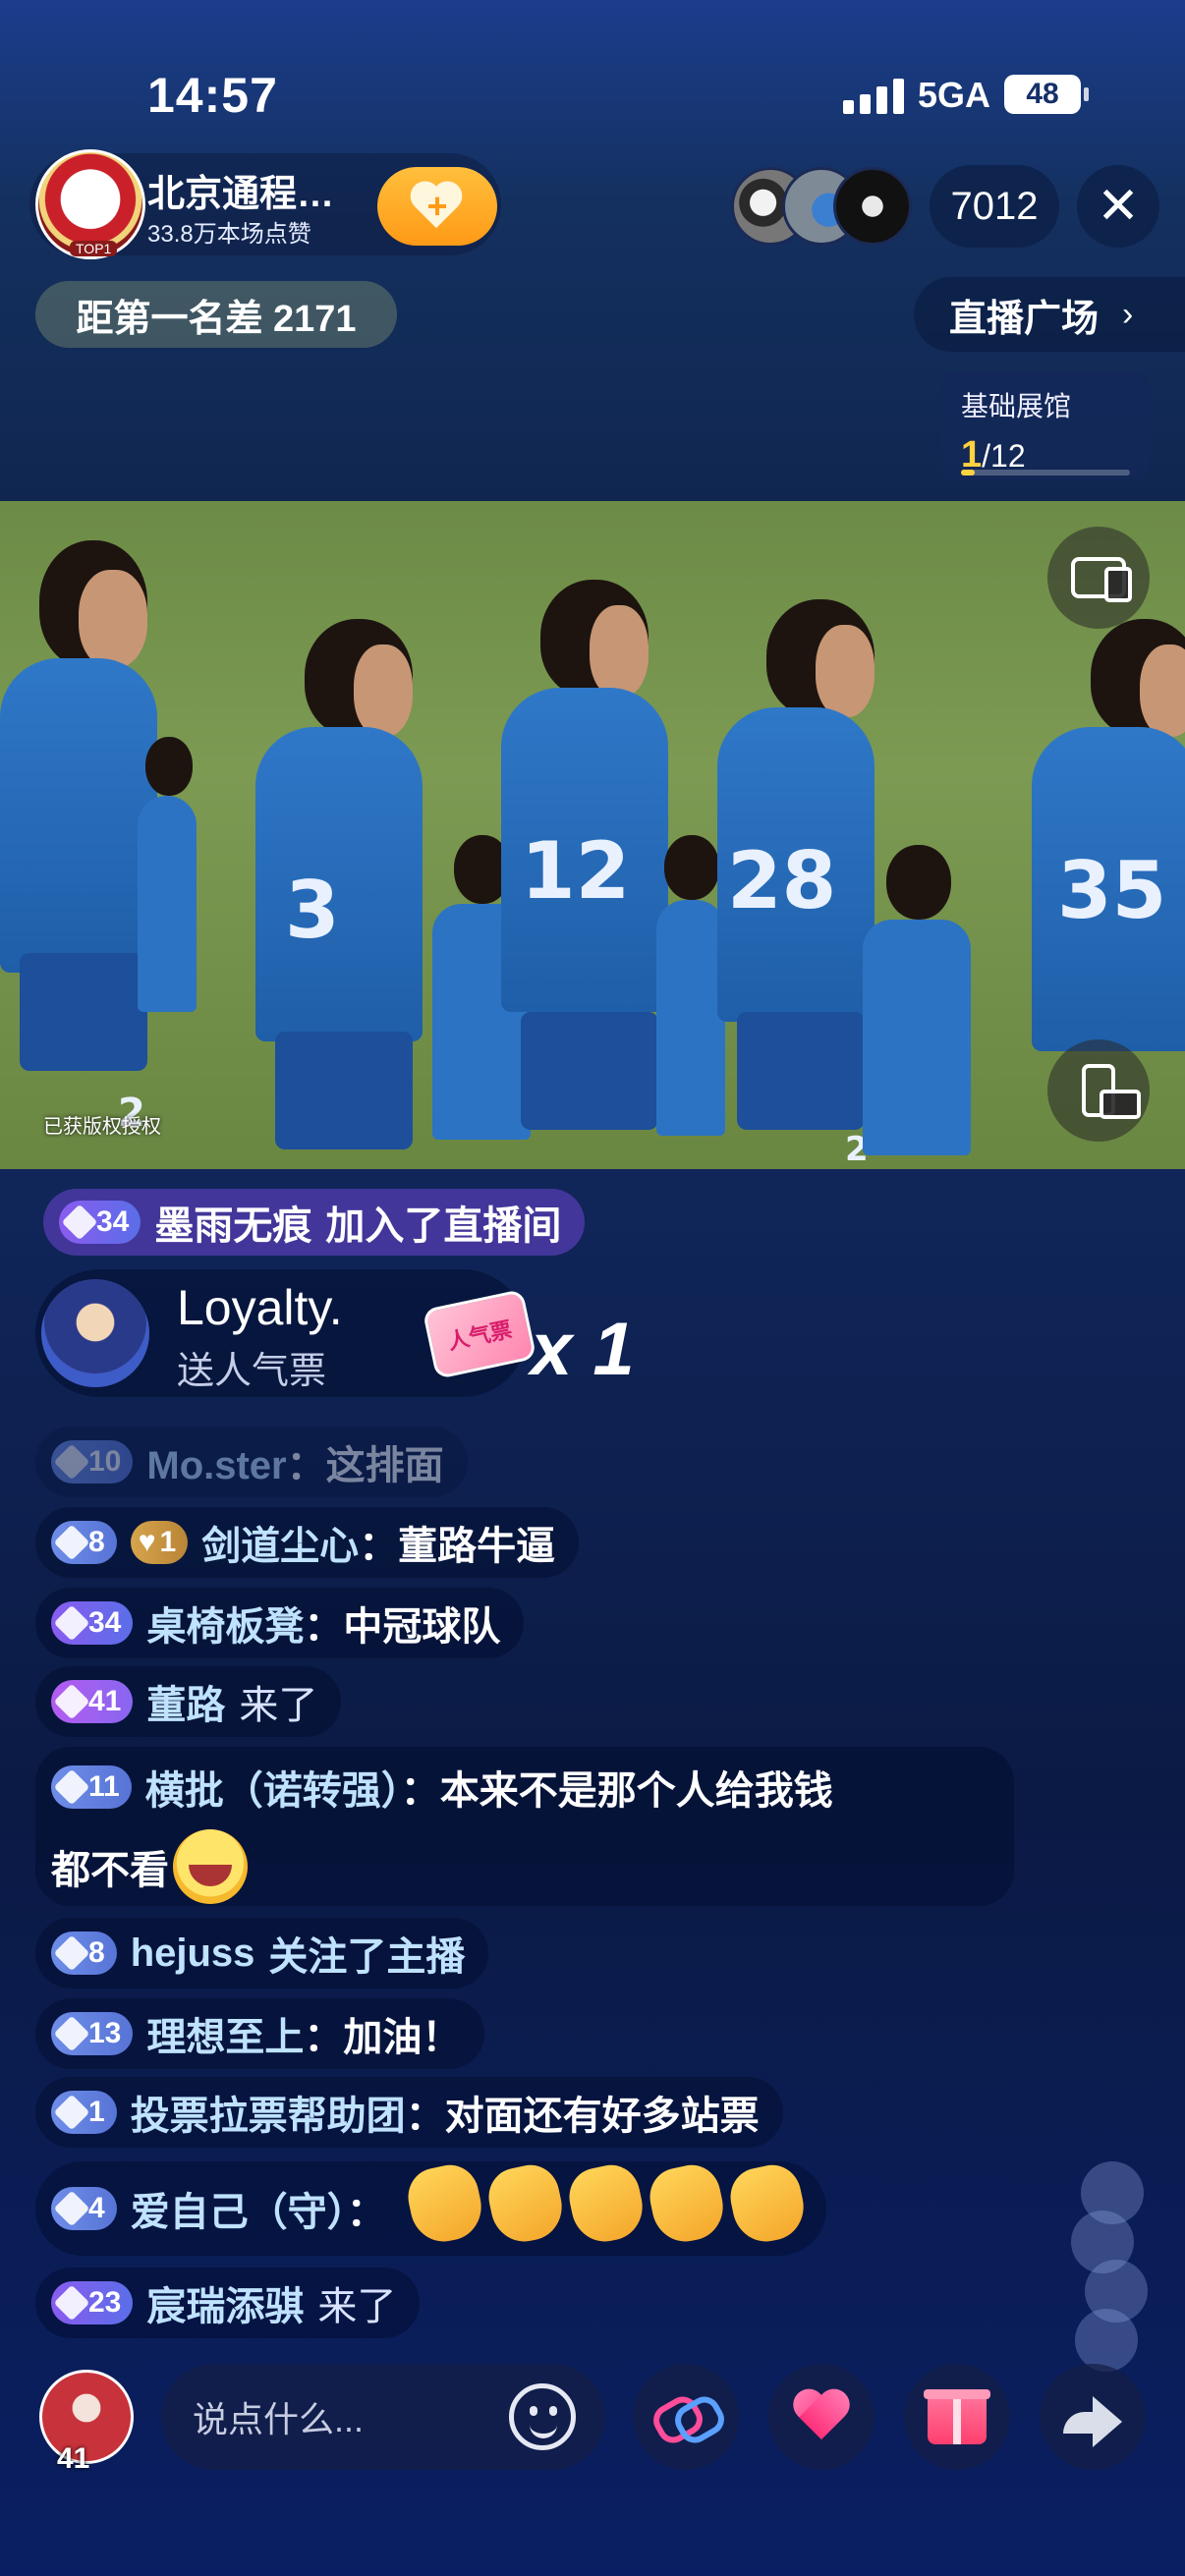 Image resolution: width=1185 pixels, height=2576 pixels. I want to click on join-notification: 34 墨雨无痕 加入了直播间, so click(315, 1222).